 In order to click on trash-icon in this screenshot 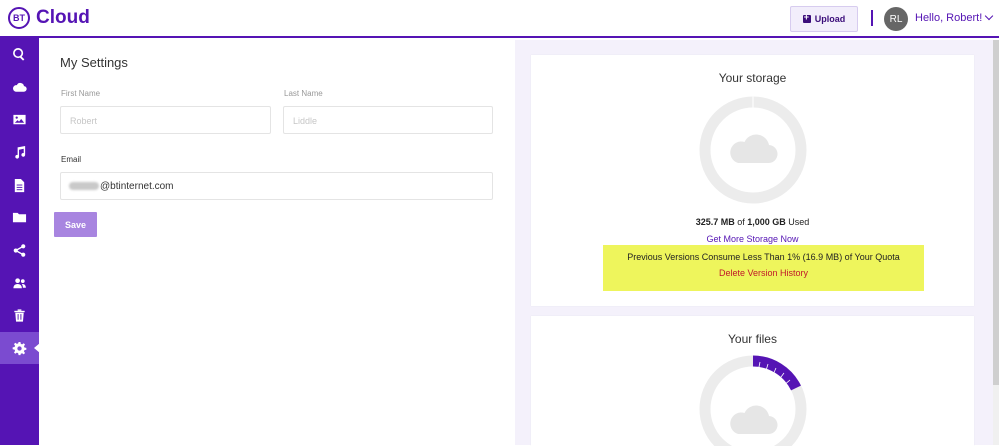, I will do `click(19, 315)`.